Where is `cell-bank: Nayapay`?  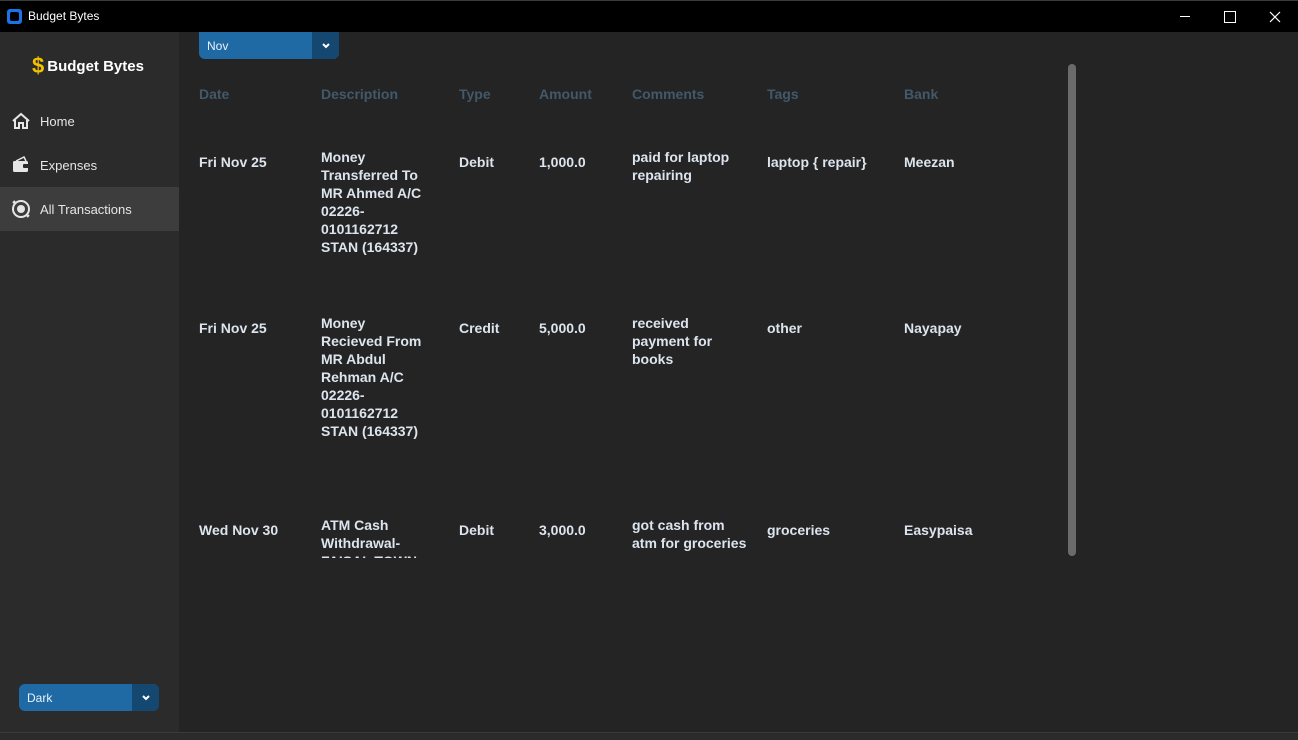
cell-bank: Nayapay is located at coordinates (933, 328).